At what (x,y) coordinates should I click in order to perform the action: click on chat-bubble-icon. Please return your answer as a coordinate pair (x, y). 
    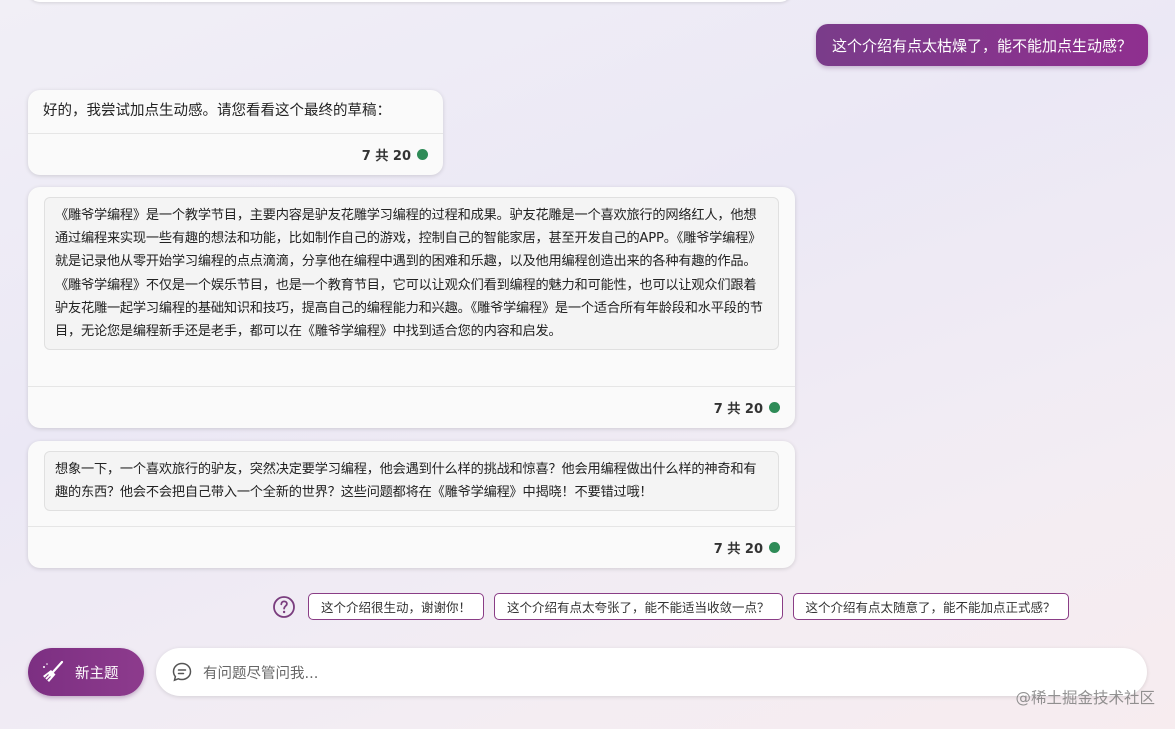
    Looking at the image, I should click on (182, 672).